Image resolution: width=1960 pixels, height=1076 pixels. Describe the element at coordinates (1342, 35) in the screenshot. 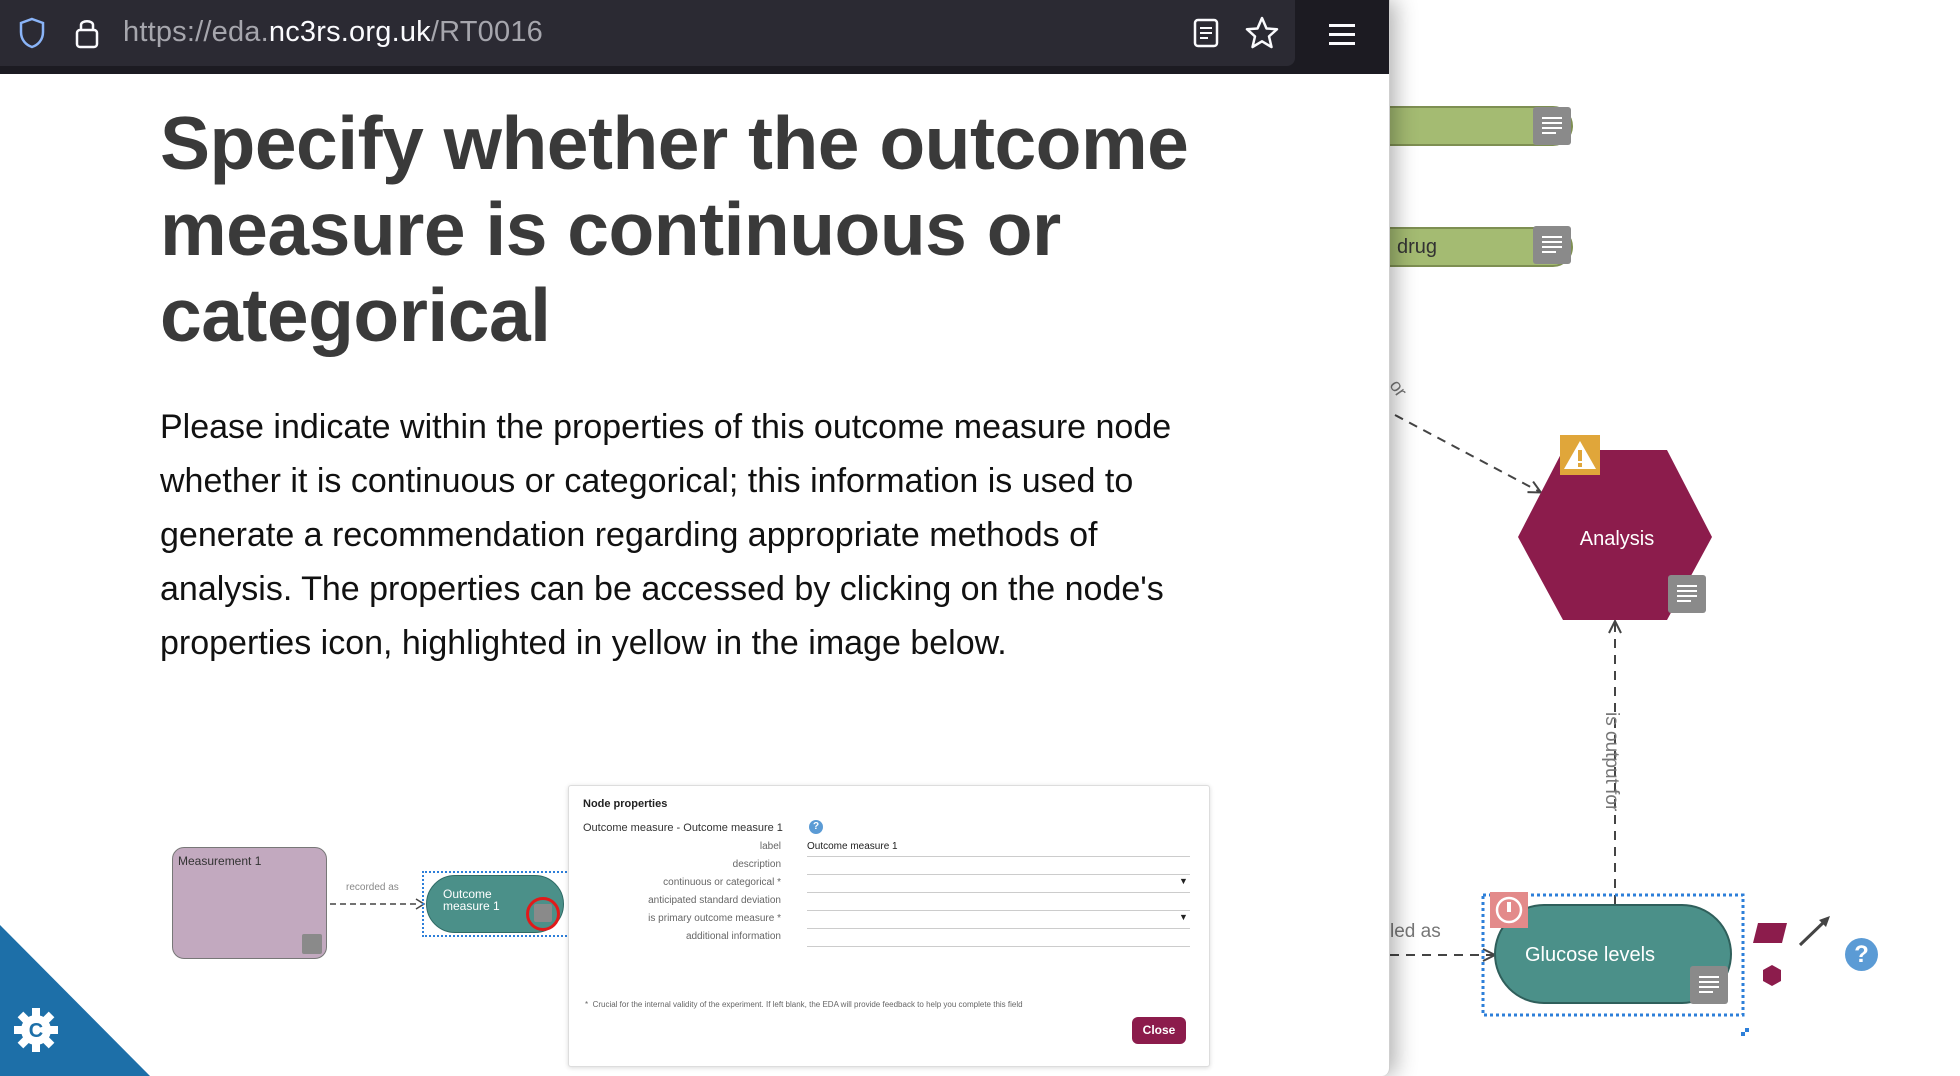

I see `hamburger-menu-icon` at that location.